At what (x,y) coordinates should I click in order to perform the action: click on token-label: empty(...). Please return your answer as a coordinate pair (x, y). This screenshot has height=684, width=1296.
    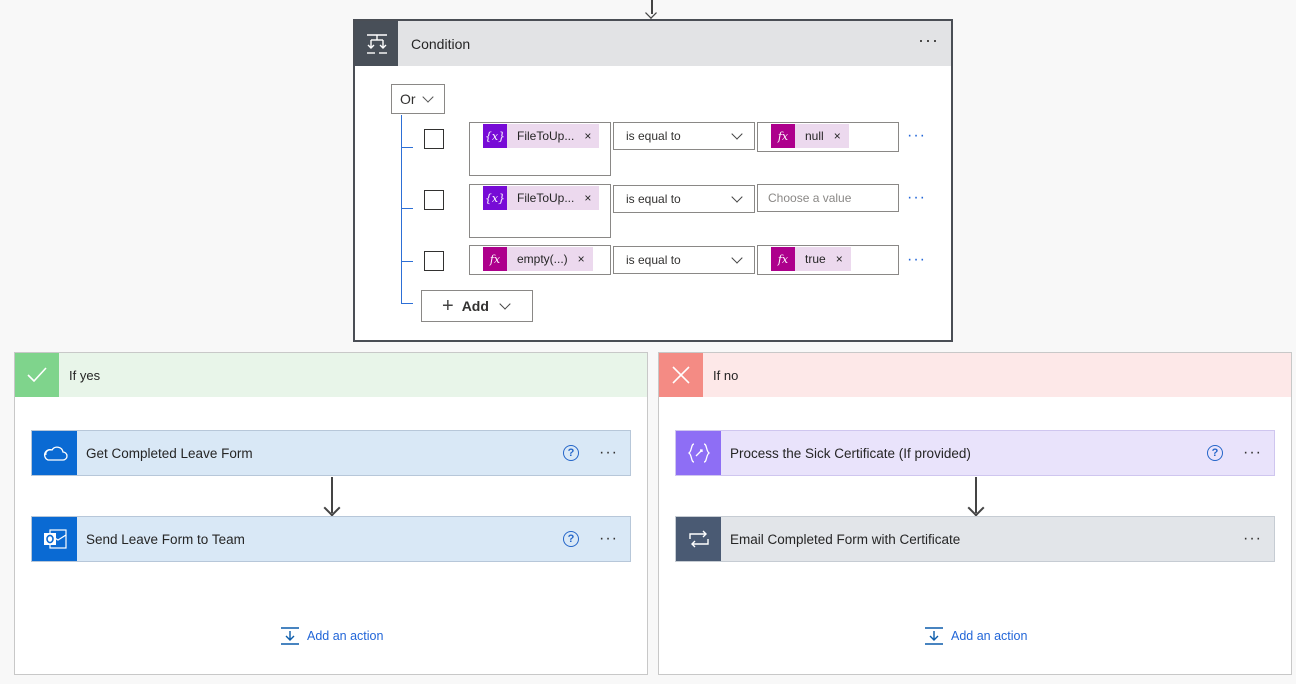
    Looking at the image, I should click on (542, 259).